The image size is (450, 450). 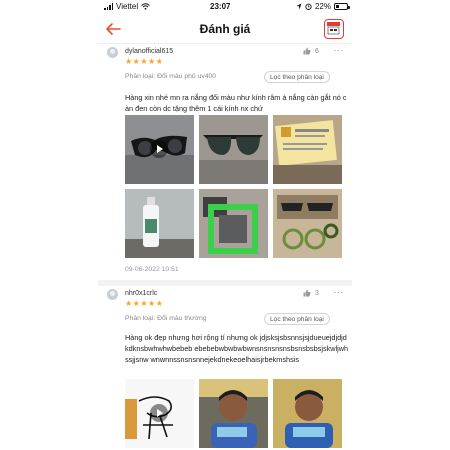 What do you see at coordinates (220, 6) in the screenshot?
I see `clock: 23:07` at bounding box center [220, 6].